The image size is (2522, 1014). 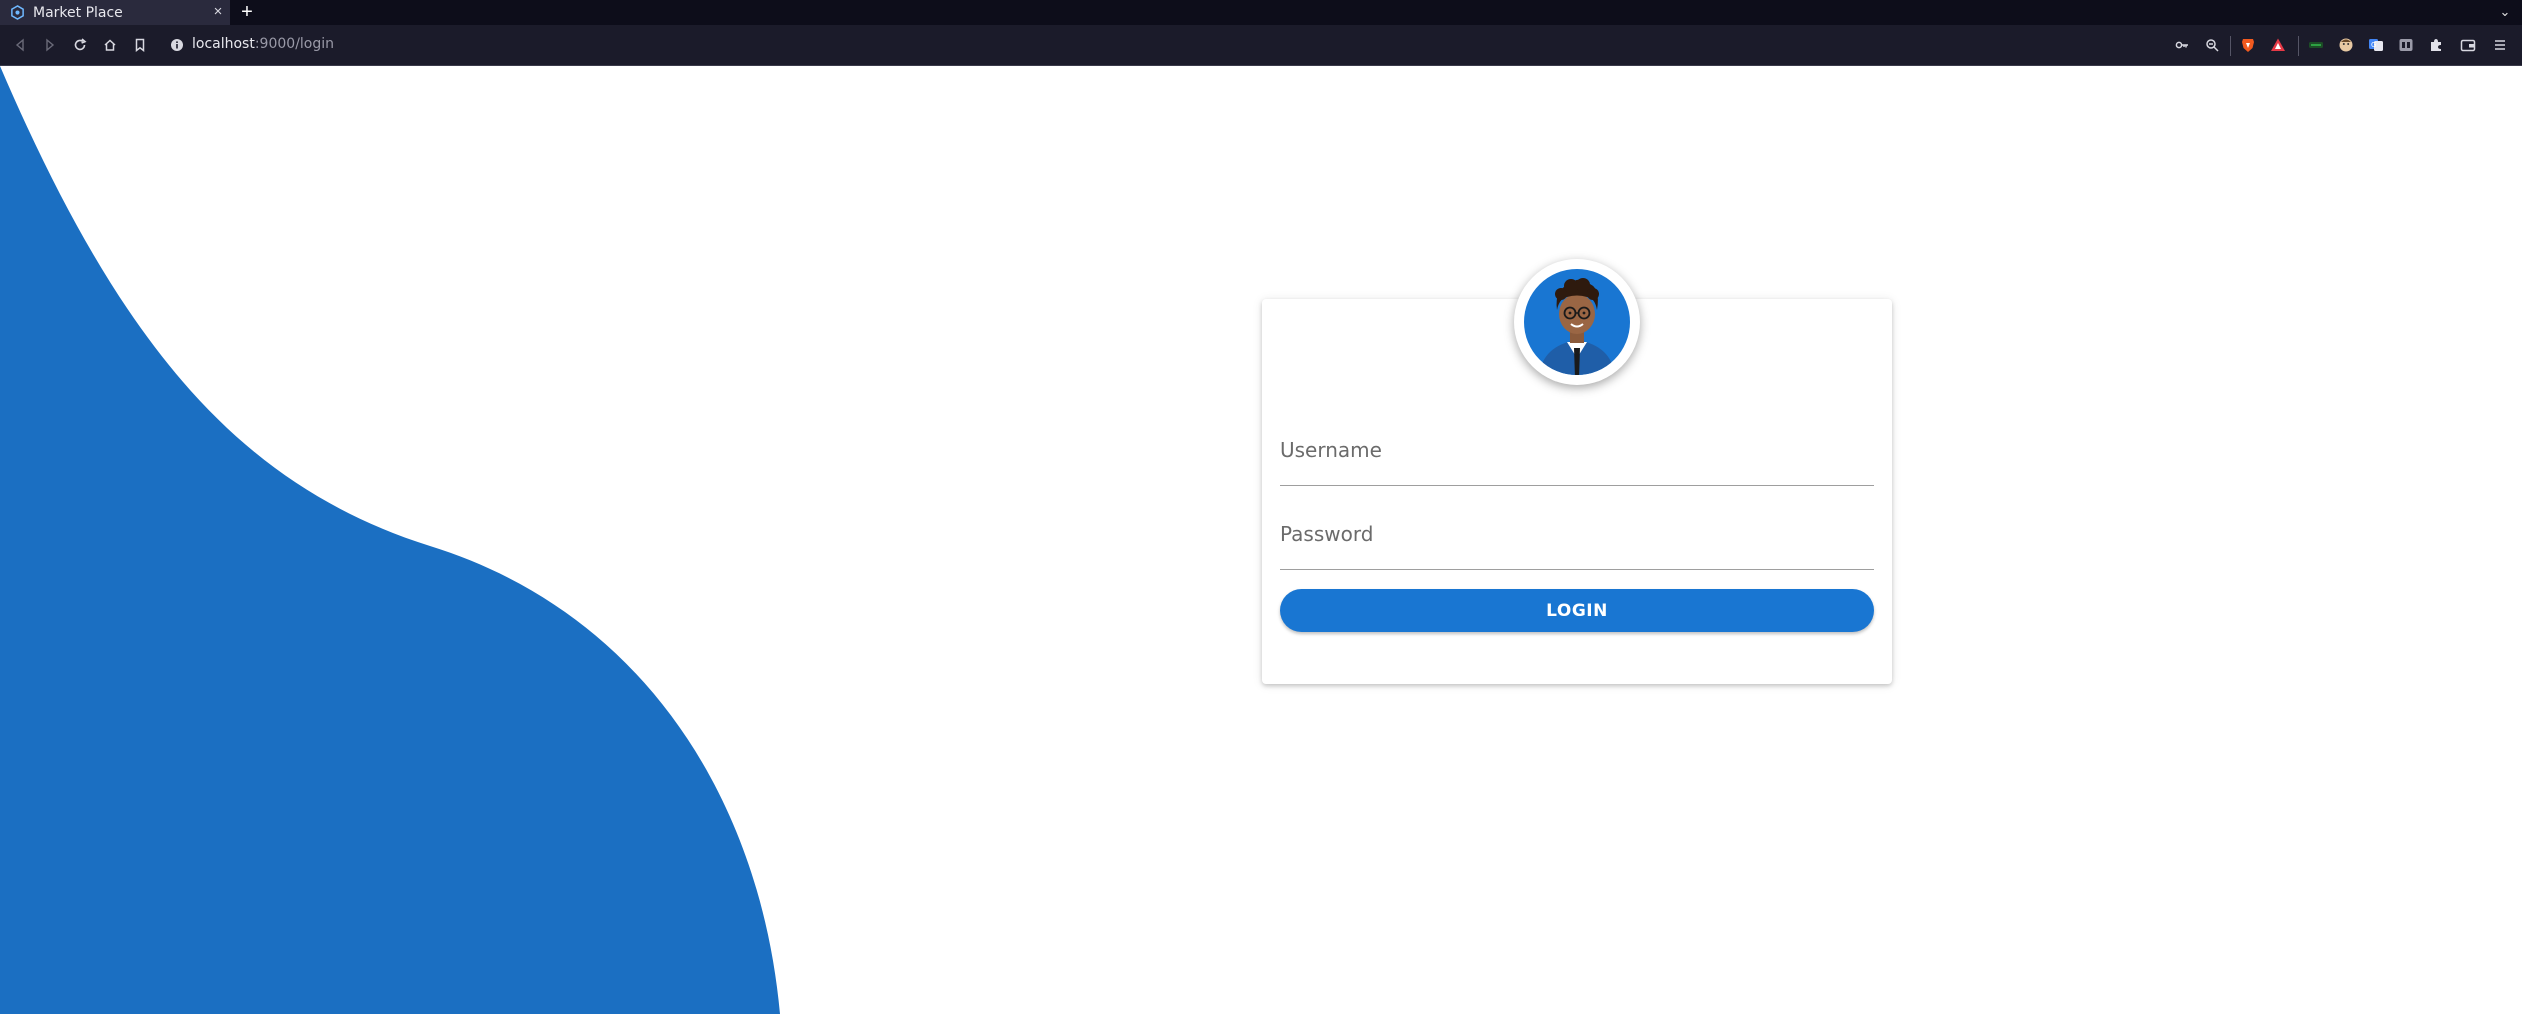 I want to click on home-icon, so click(x=110, y=45).